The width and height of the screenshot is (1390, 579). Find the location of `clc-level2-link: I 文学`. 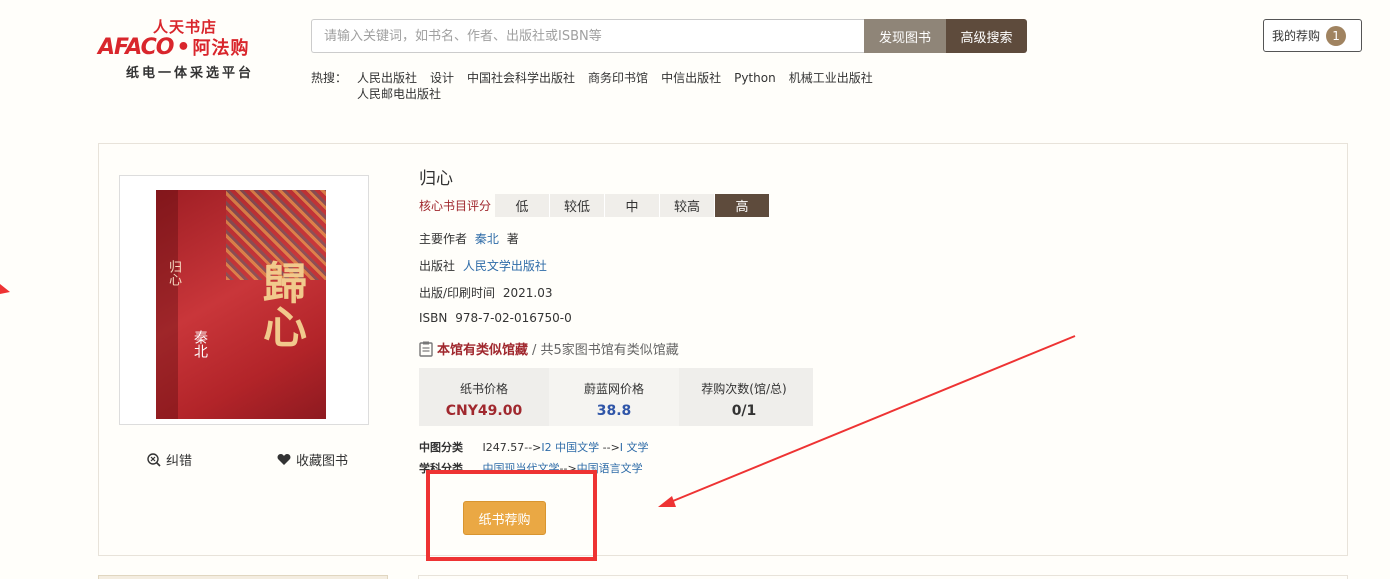

clc-level2-link: I 文学 is located at coordinates (634, 447).